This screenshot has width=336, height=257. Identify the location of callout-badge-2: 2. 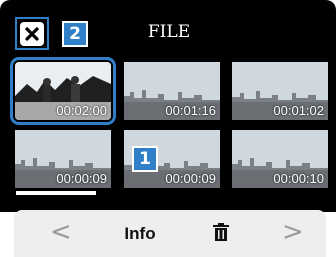
(75, 34).